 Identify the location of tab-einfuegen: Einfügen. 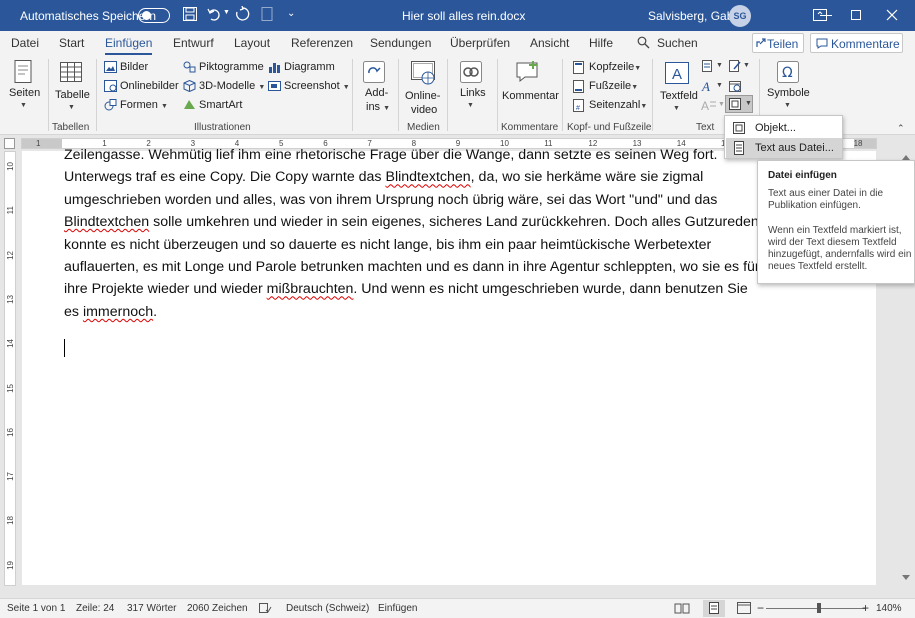
(129, 46).